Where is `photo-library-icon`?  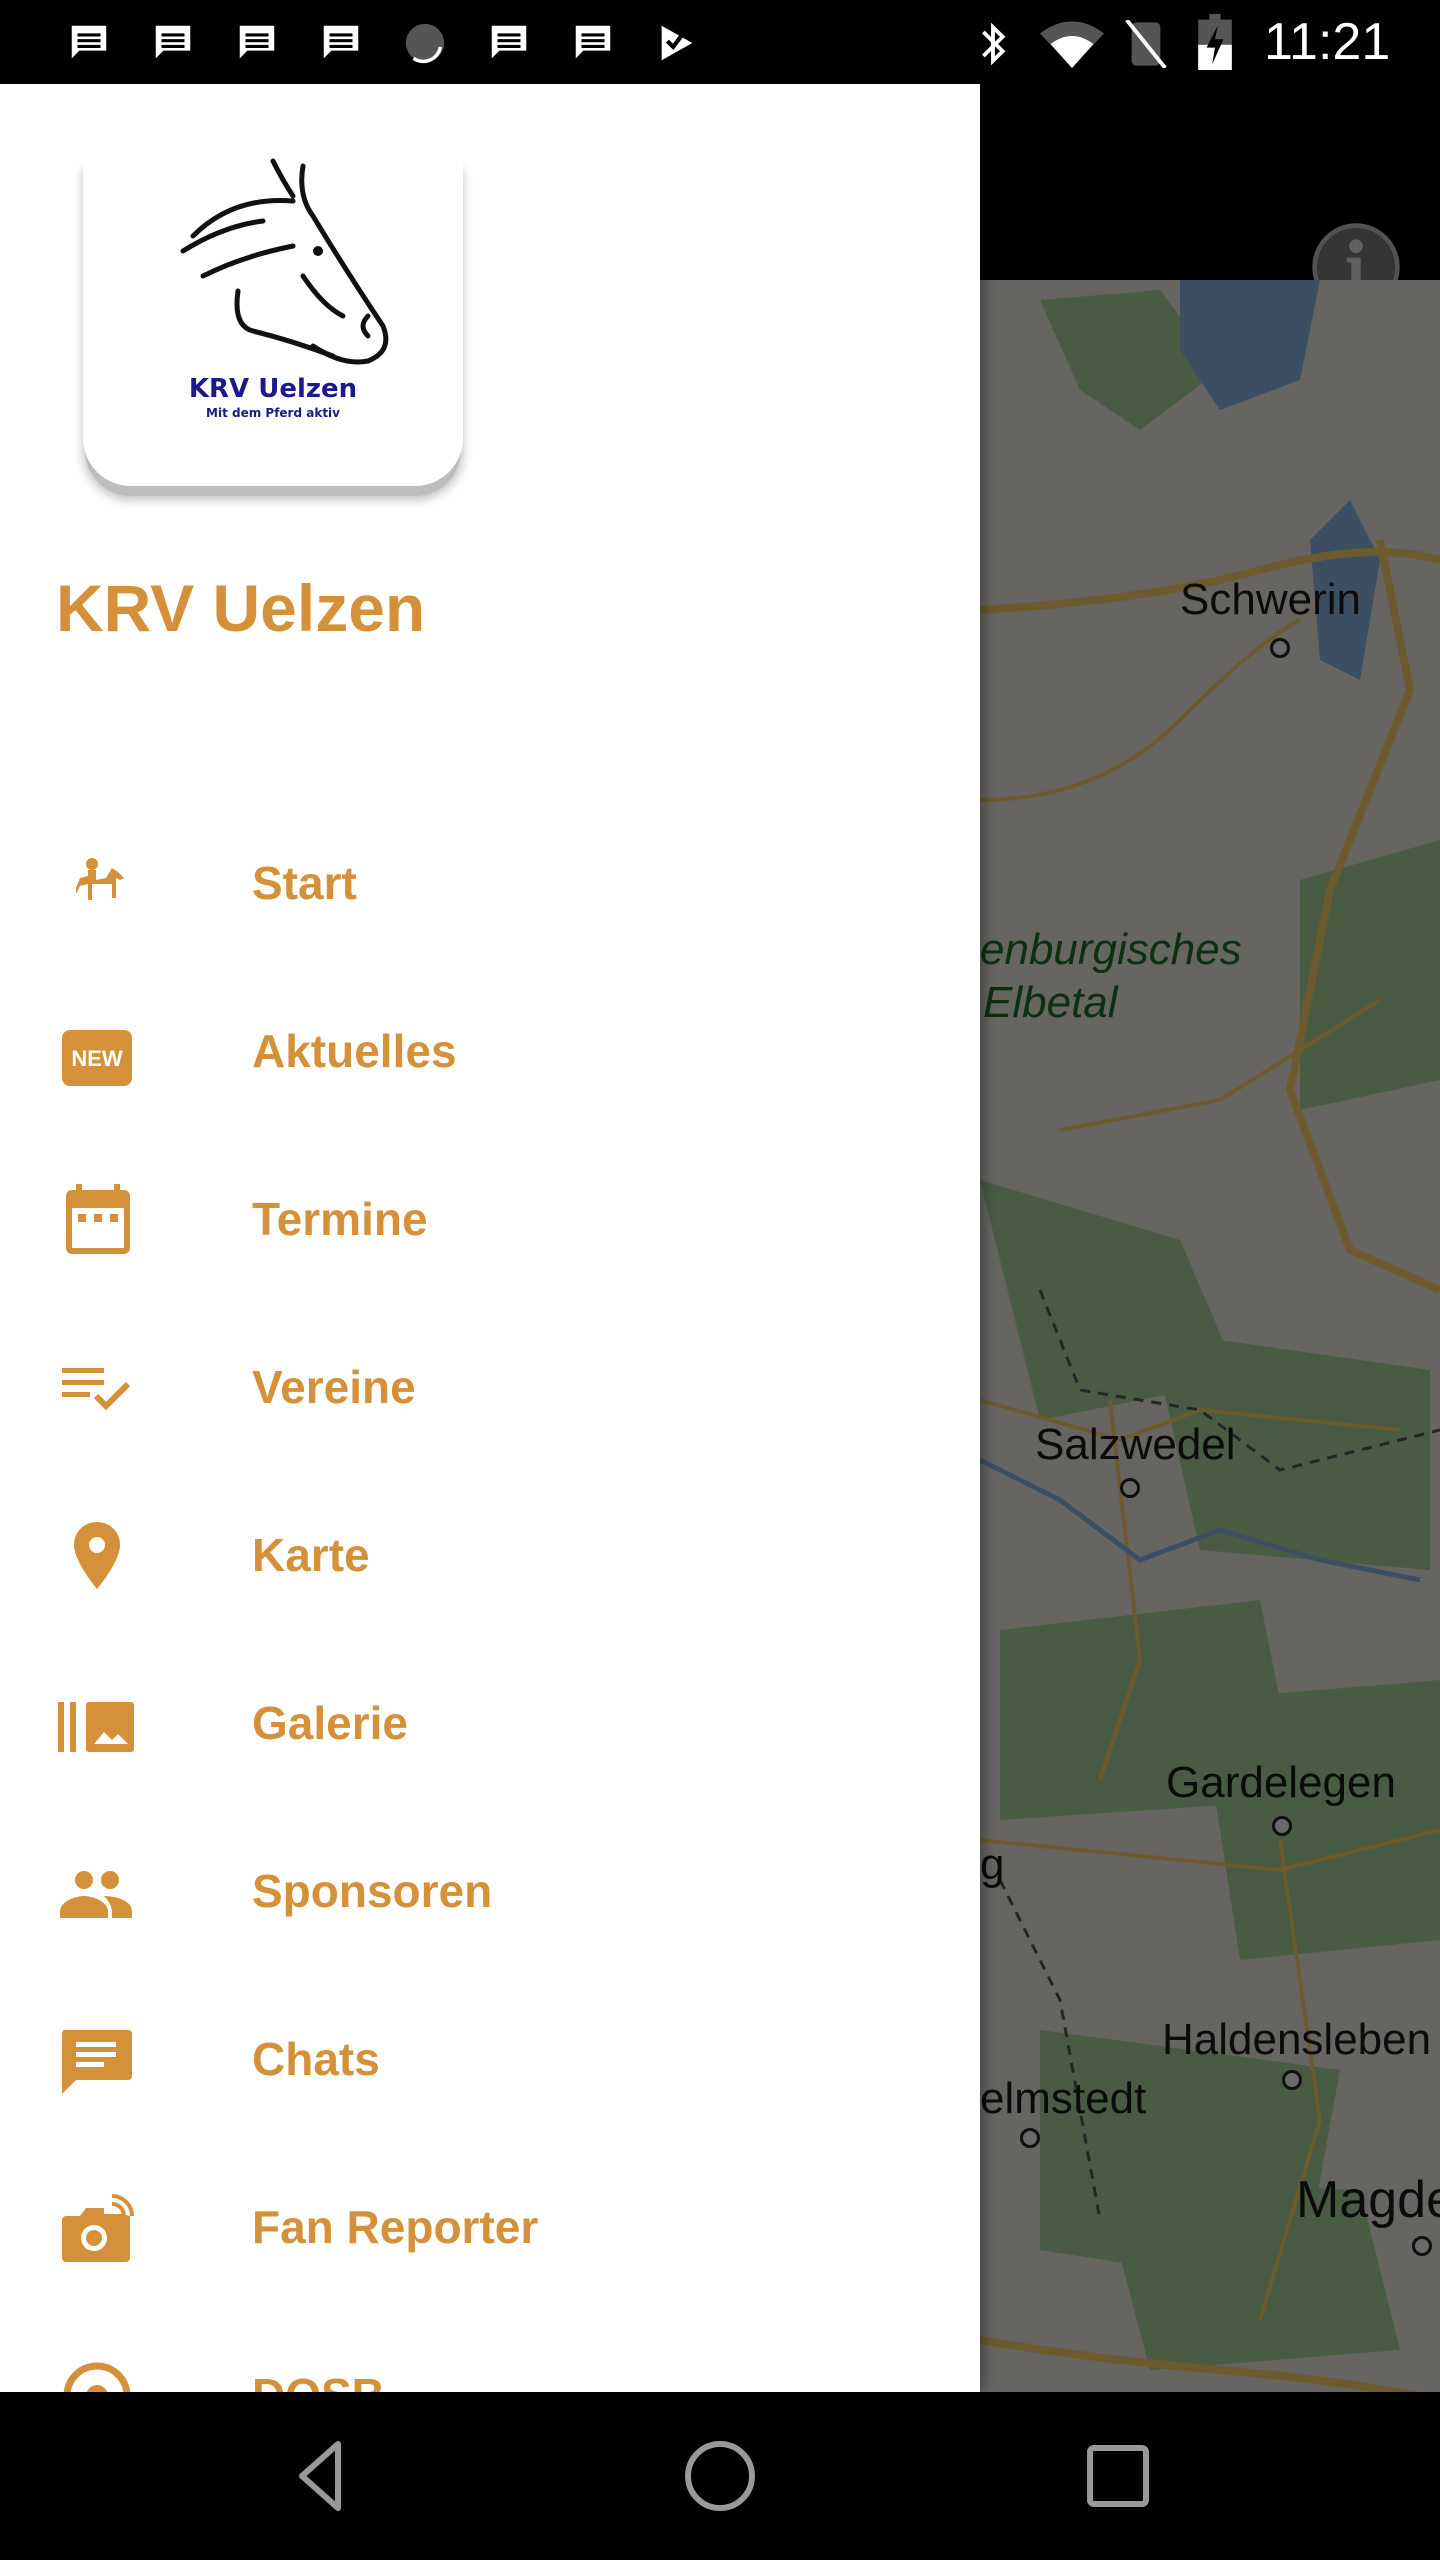 photo-library-icon is located at coordinates (96, 1727).